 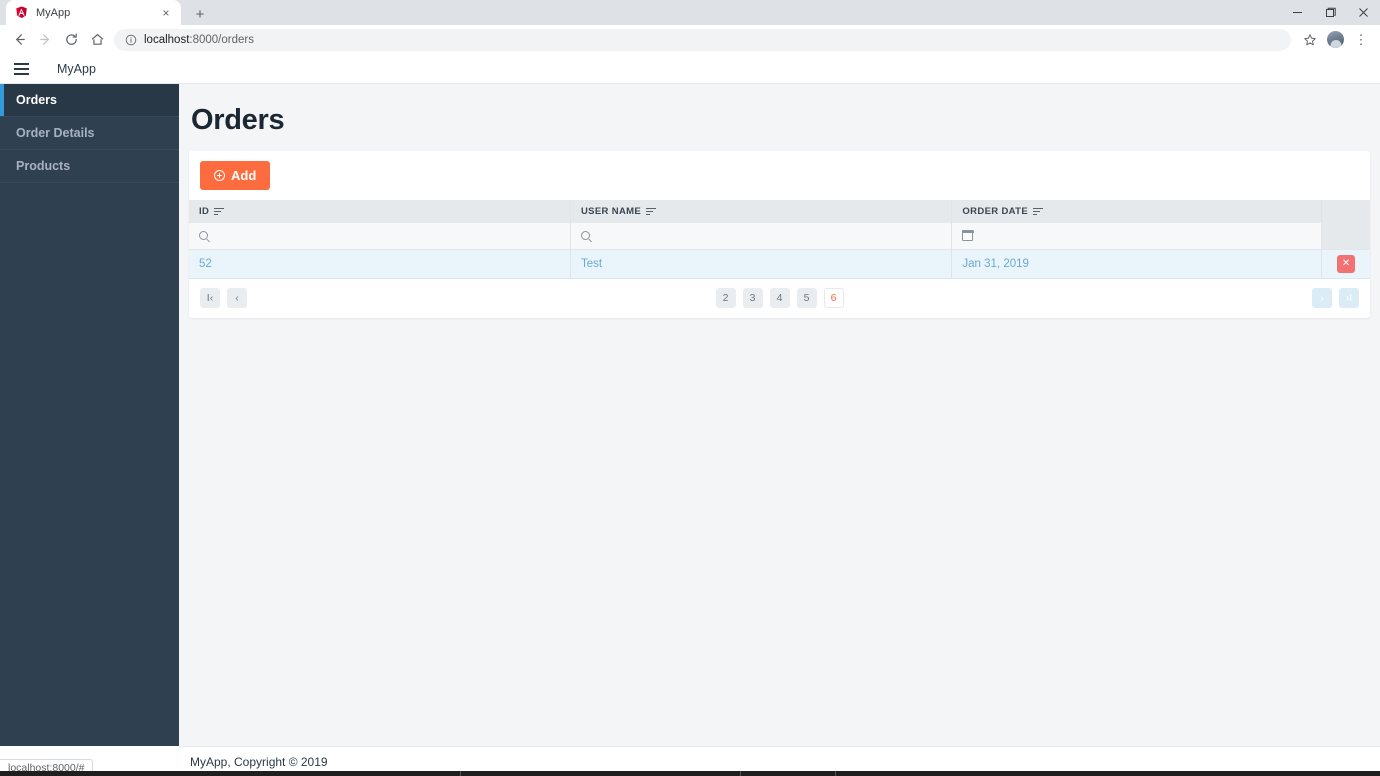 What do you see at coordinates (89, 100) in the screenshot?
I see `sidebar-item-orders: Orders` at bounding box center [89, 100].